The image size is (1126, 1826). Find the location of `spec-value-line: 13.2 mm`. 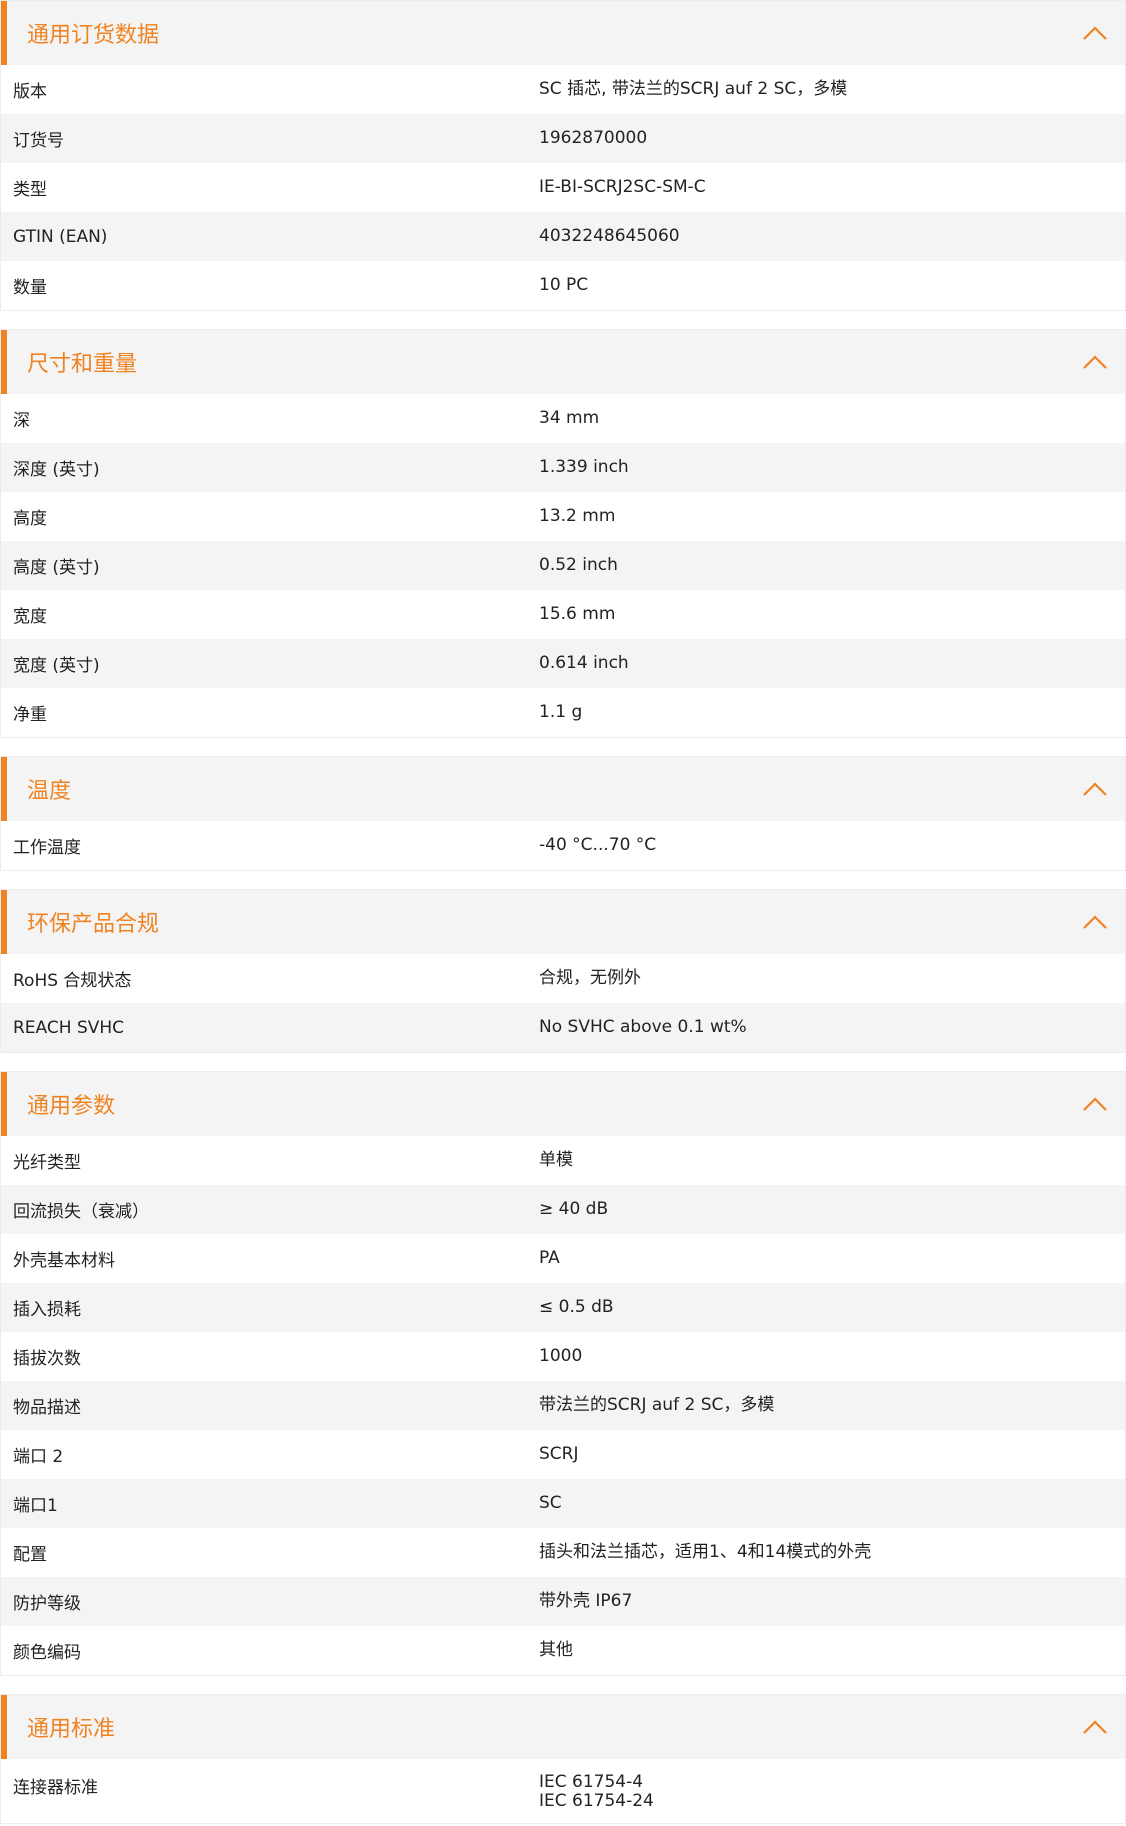

spec-value-line: 13.2 mm is located at coordinates (577, 516).